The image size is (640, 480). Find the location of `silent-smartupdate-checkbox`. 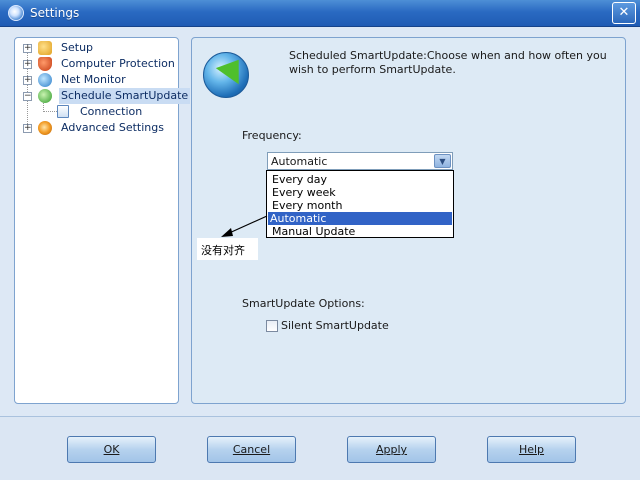

silent-smartupdate-checkbox is located at coordinates (272, 326).